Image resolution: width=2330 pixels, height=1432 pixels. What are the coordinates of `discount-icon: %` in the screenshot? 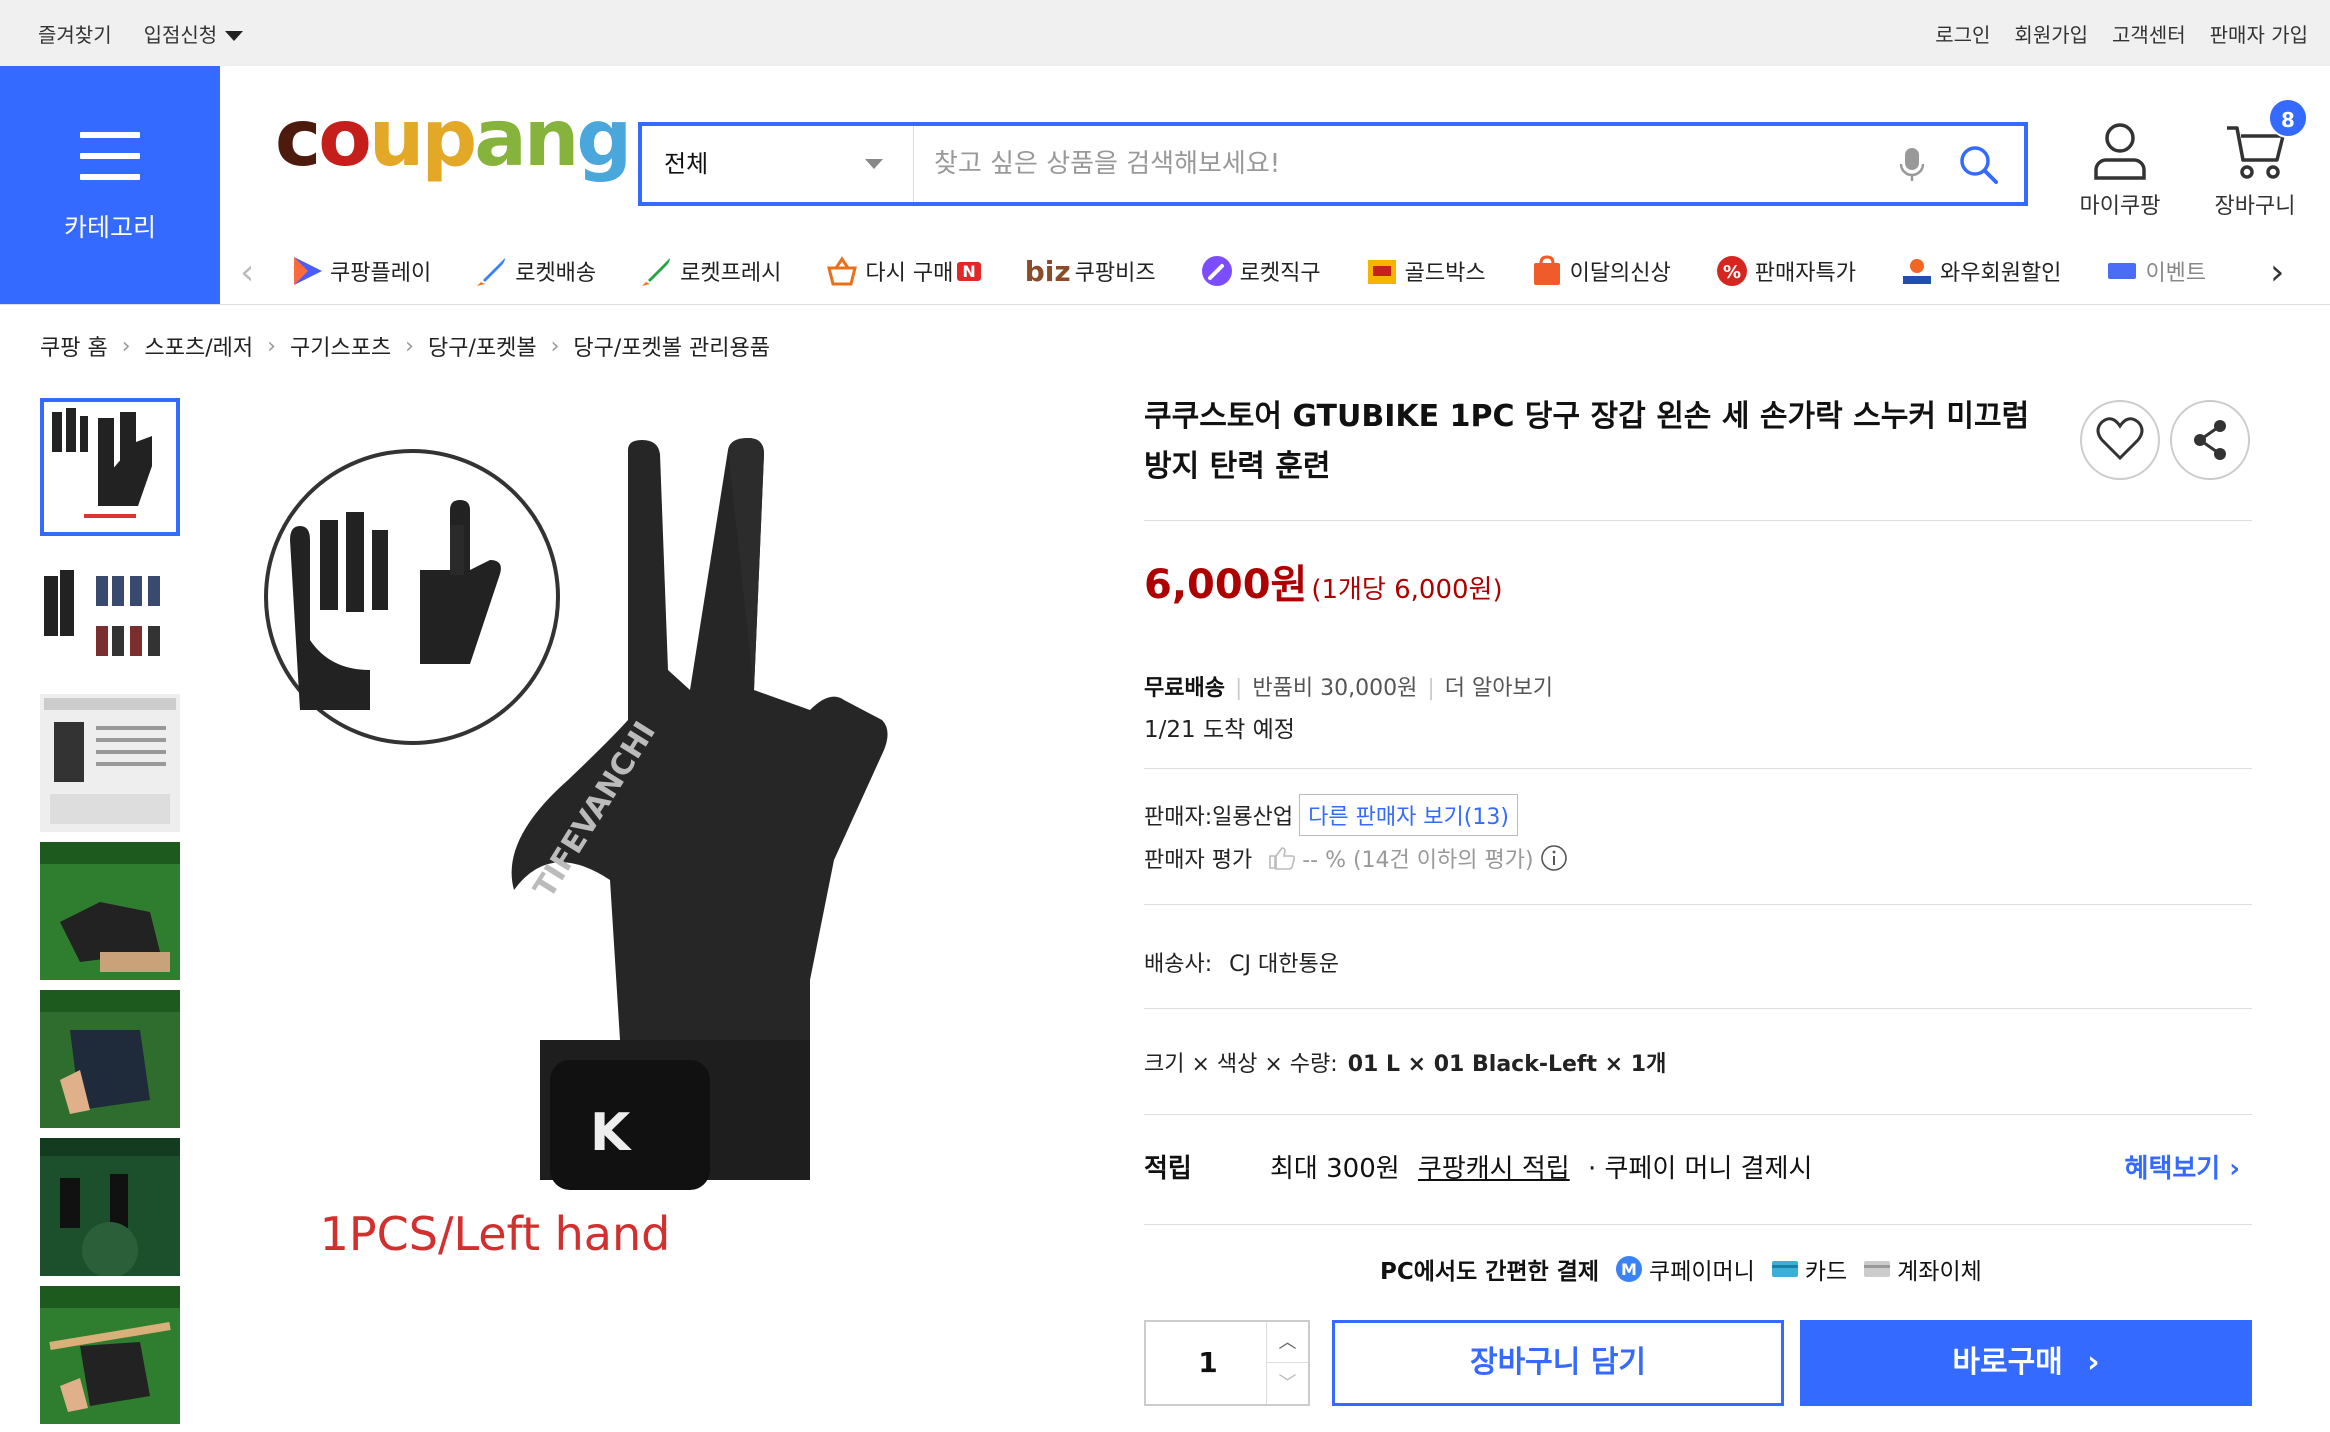 It's located at (1731, 271).